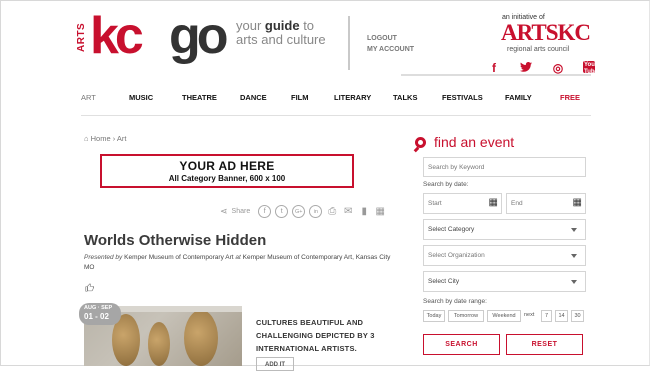 The width and height of the screenshot is (650, 372). Describe the element at coordinates (299, 211) in the screenshot. I see `googleplus-icon: G+` at that location.